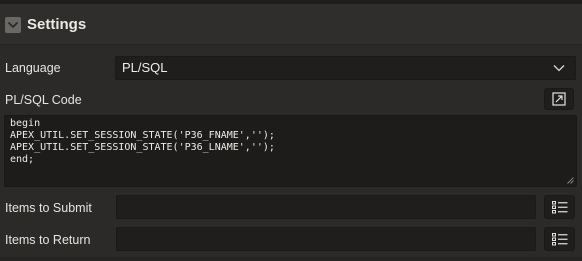  Describe the element at coordinates (145, 67) in the screenshot. I see `language-select-value: PL/SQL` at that location.